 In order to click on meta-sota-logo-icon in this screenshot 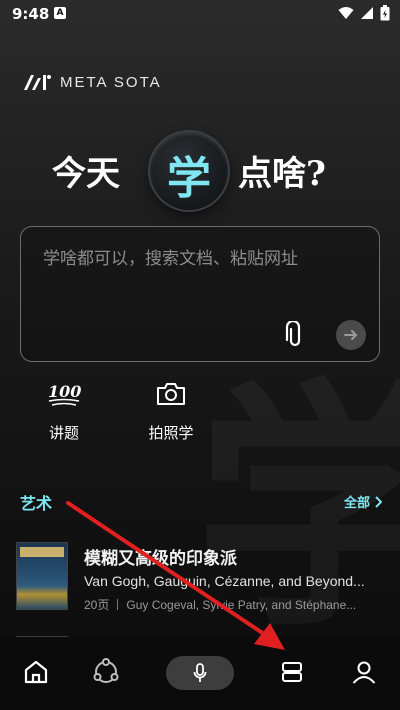, I will do `click(37, 82)`.